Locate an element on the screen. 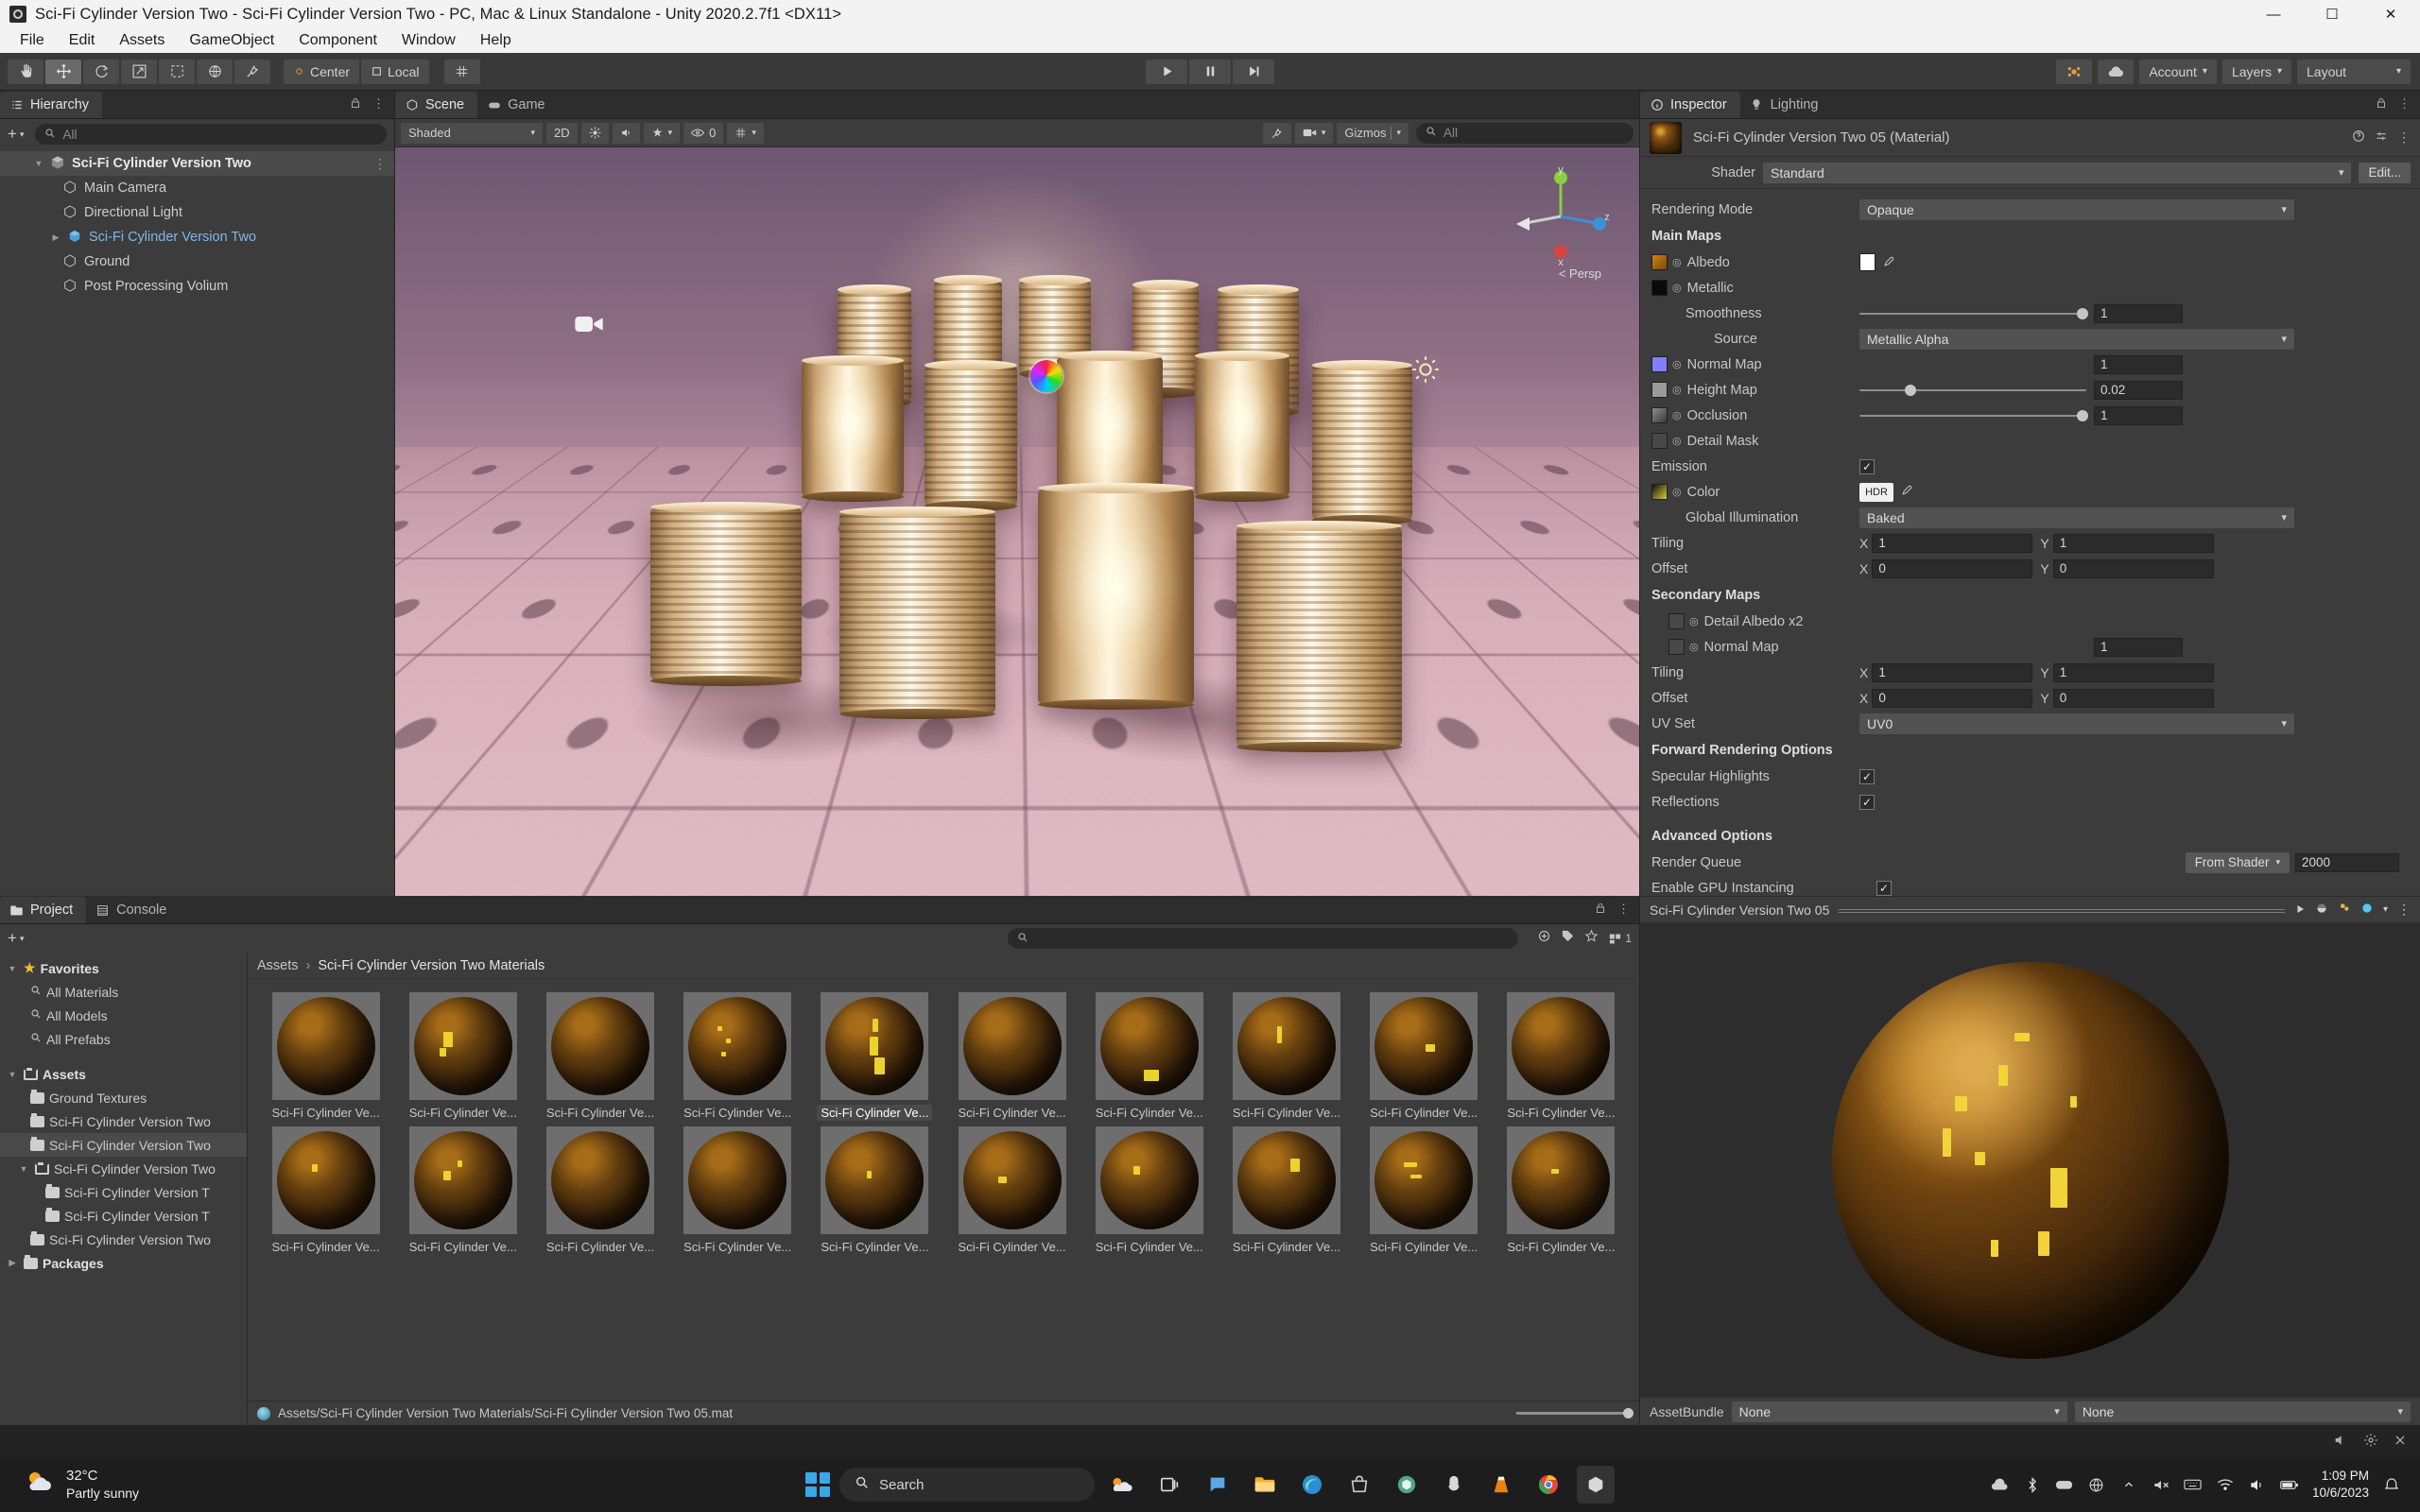 The width and height of the screenshot is (2420, 1512). collab-icon is located at coordinates (2074, 71).